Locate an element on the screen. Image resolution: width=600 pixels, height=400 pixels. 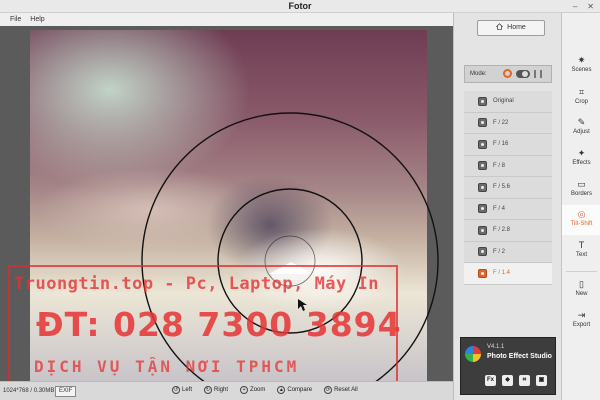
preset-f16: F / 16 is located at coordinates (508, 145).